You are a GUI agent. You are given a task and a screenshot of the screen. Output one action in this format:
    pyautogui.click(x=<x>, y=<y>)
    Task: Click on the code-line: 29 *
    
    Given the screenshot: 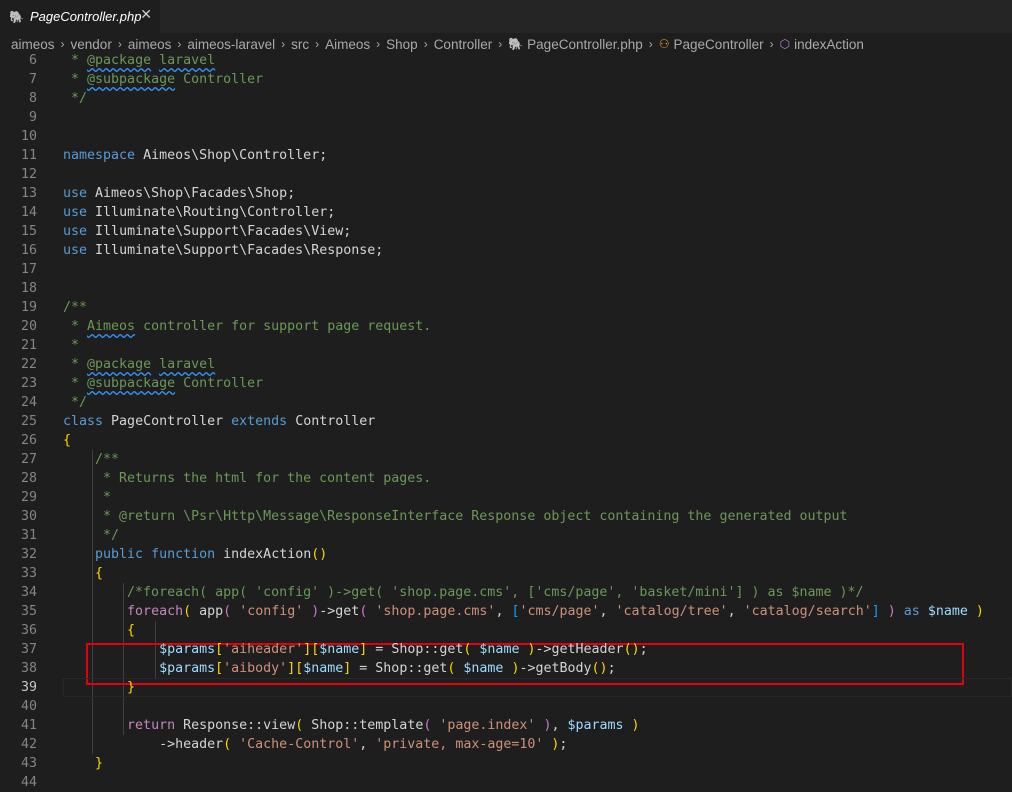 What is the action you would take?
    pyautogui.click(x=506, y=497)
    